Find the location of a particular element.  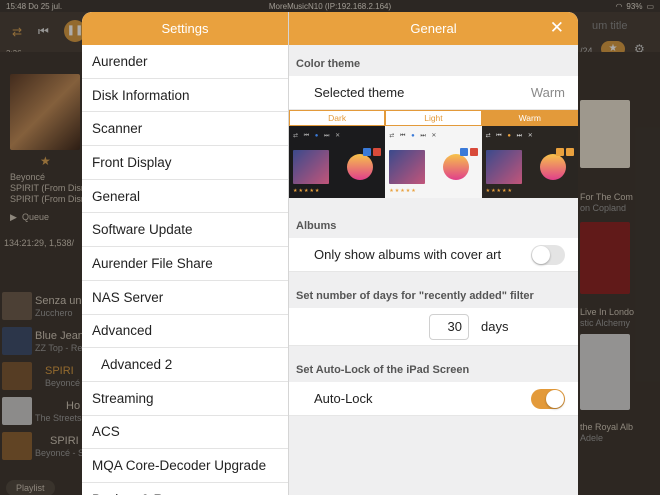

selected-theme-row: Selected theme Warm is located at coordinates (433, 93).